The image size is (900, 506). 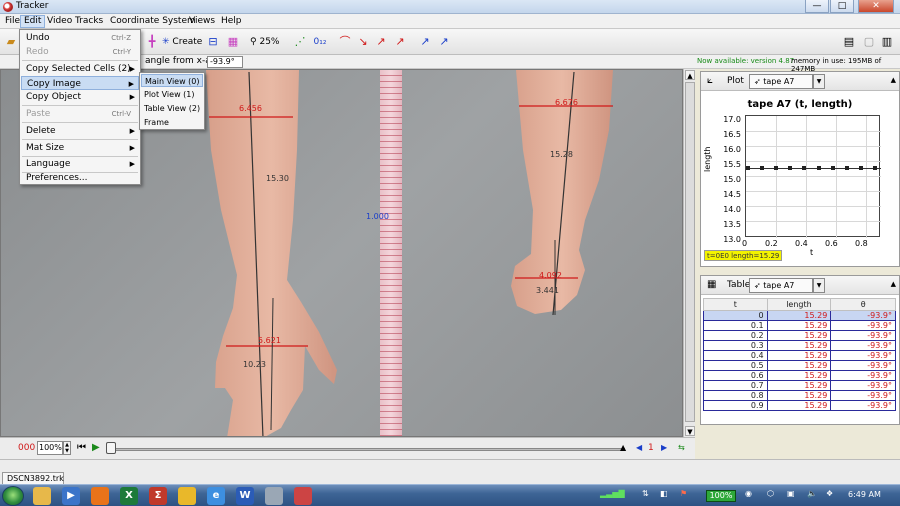 I want to click on column-header-t: t, so click(x=735, y=304).